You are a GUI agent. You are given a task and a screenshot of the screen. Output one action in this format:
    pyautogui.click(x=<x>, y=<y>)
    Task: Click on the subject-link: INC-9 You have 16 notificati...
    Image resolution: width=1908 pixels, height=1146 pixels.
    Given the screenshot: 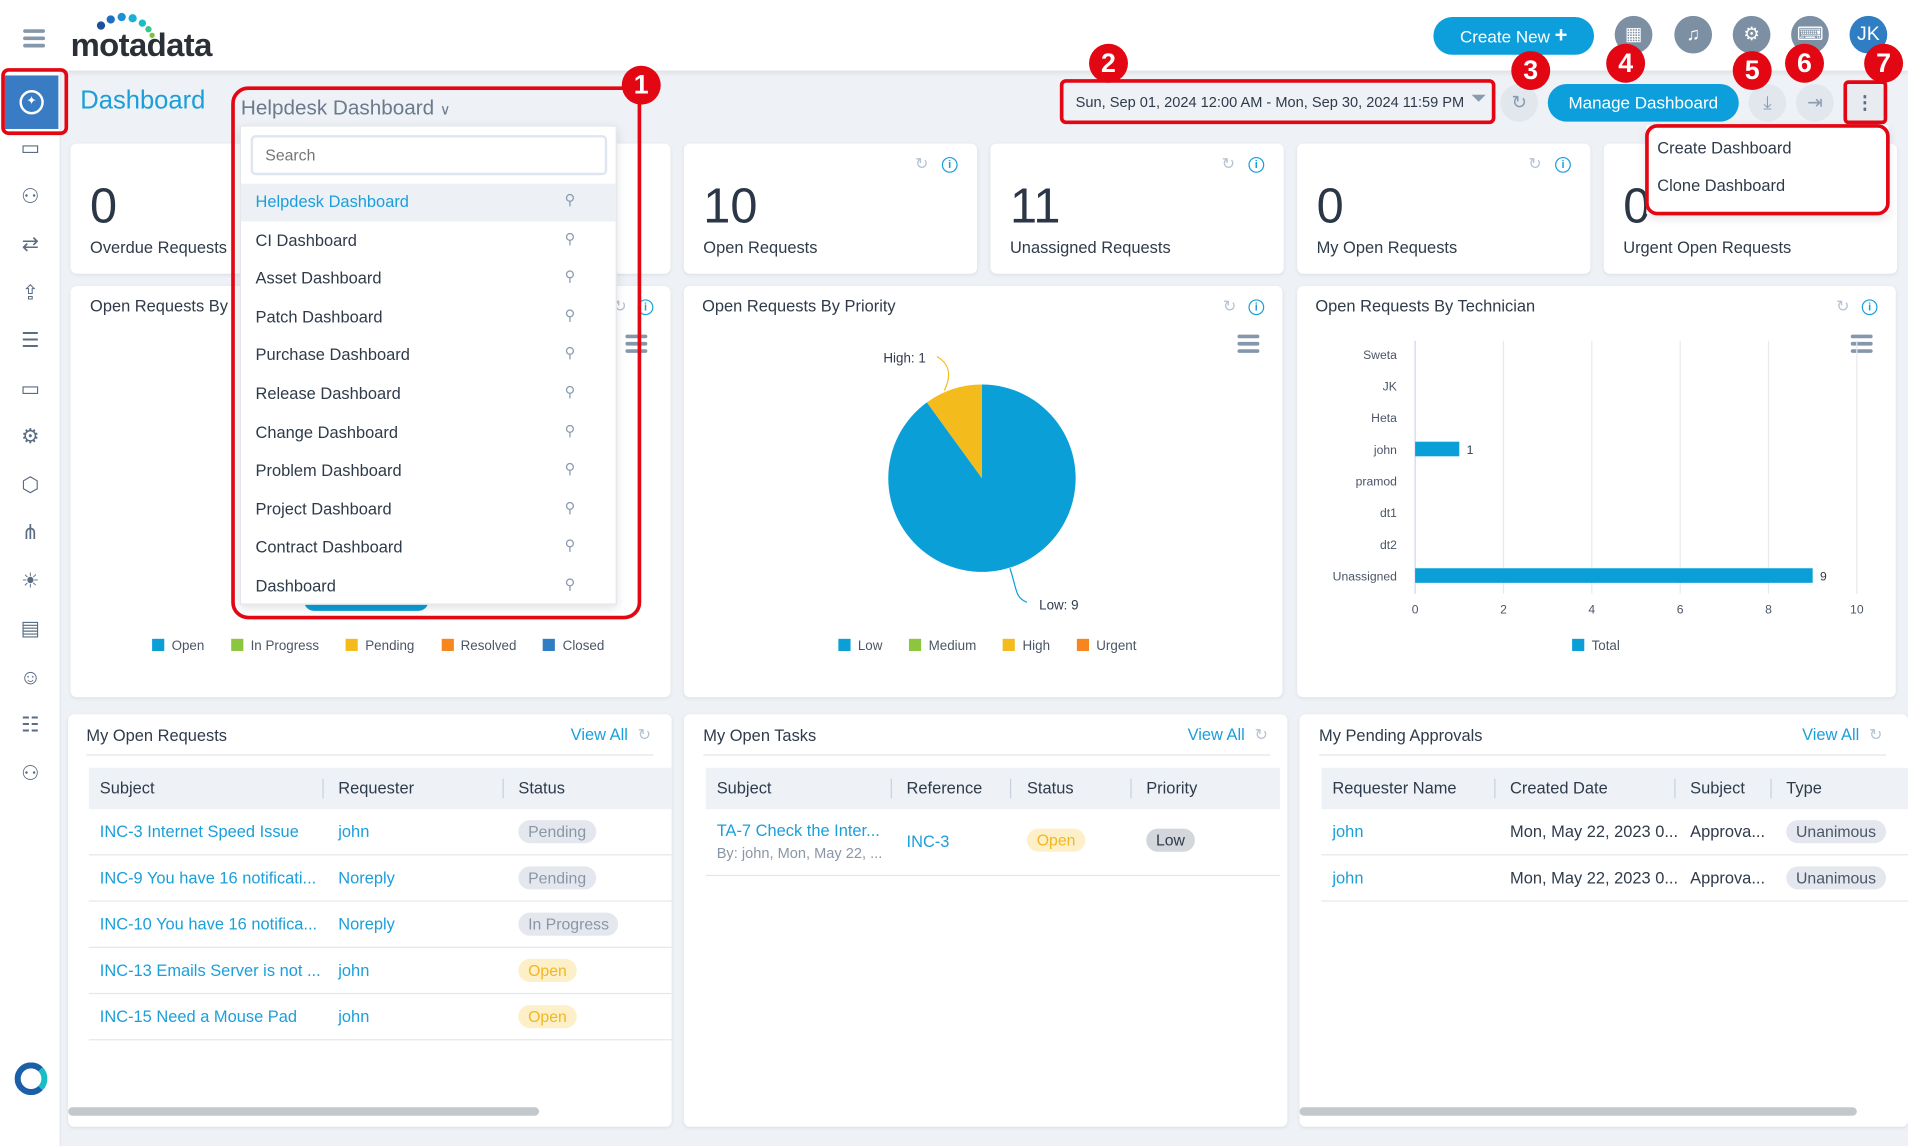 What is the action you would take?
    pyautogui.click(x=208, y=878)
    